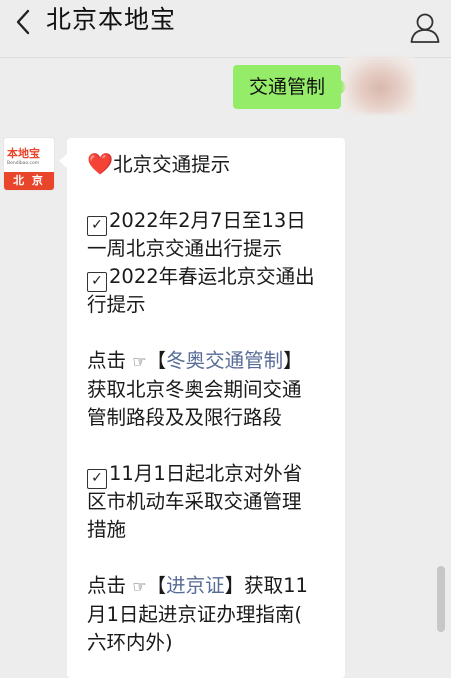 The width and height of the screenshot is (451, 678). What do you see at coordinates (185, 248) in the screenshot?
I see `item1-line2: 一周北京交通出行提示` at bounding box center [185, 248].